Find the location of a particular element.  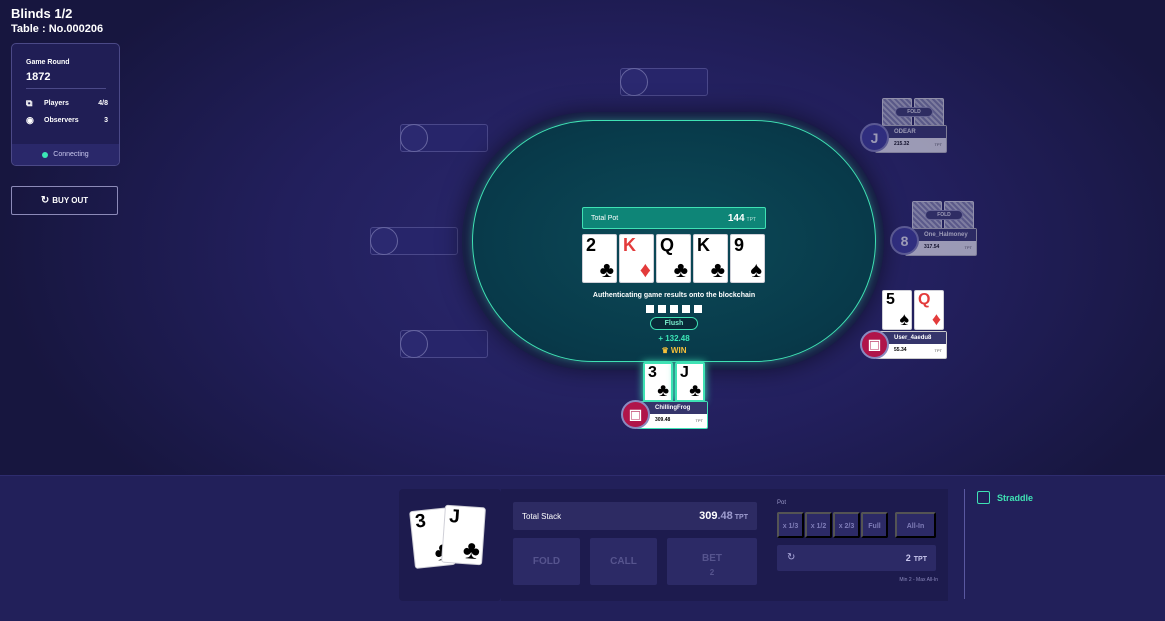

buy-out-label: BUY OUT is located at coordinates (70, 200).